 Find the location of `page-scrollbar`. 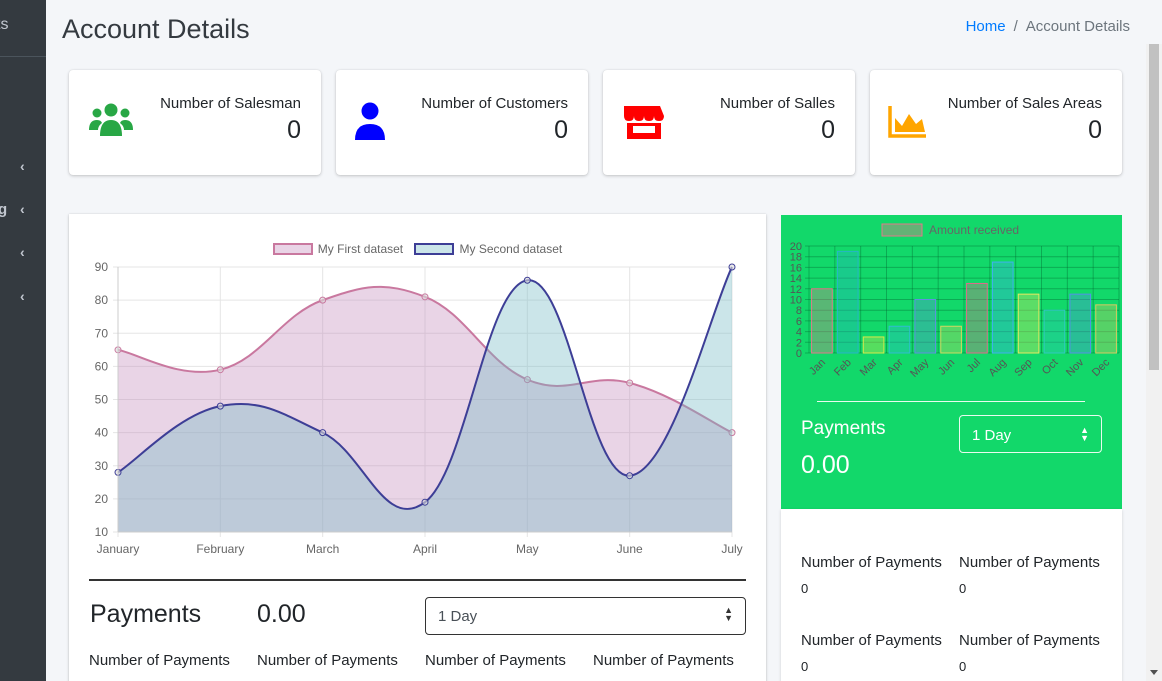

page-scrollbar is located at coordinates (1154, 362).